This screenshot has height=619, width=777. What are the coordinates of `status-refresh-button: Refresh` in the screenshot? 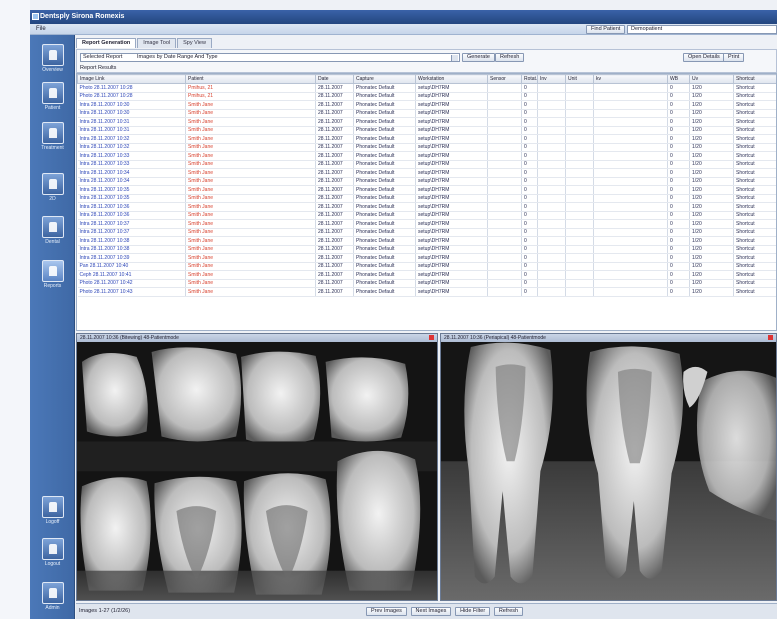 It's located at (508, 611).